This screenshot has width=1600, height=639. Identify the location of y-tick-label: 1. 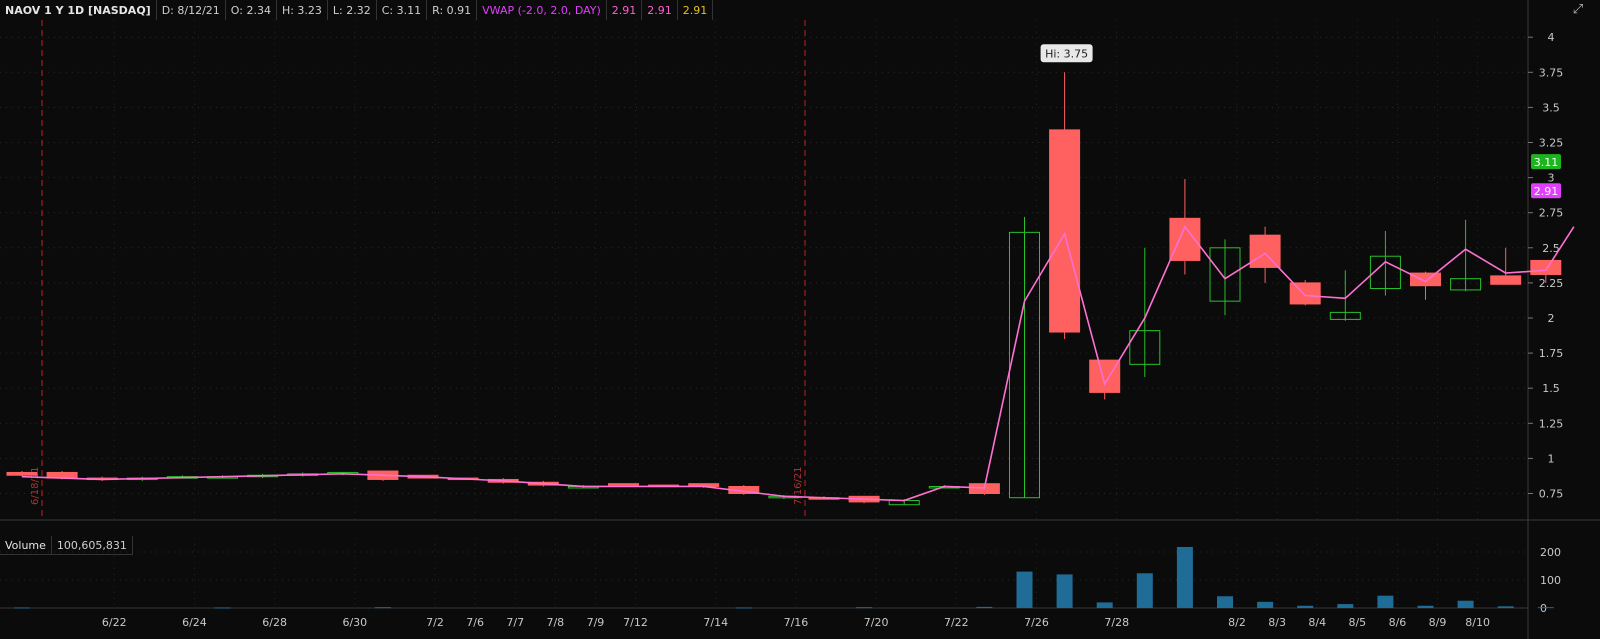
(1551, 458).